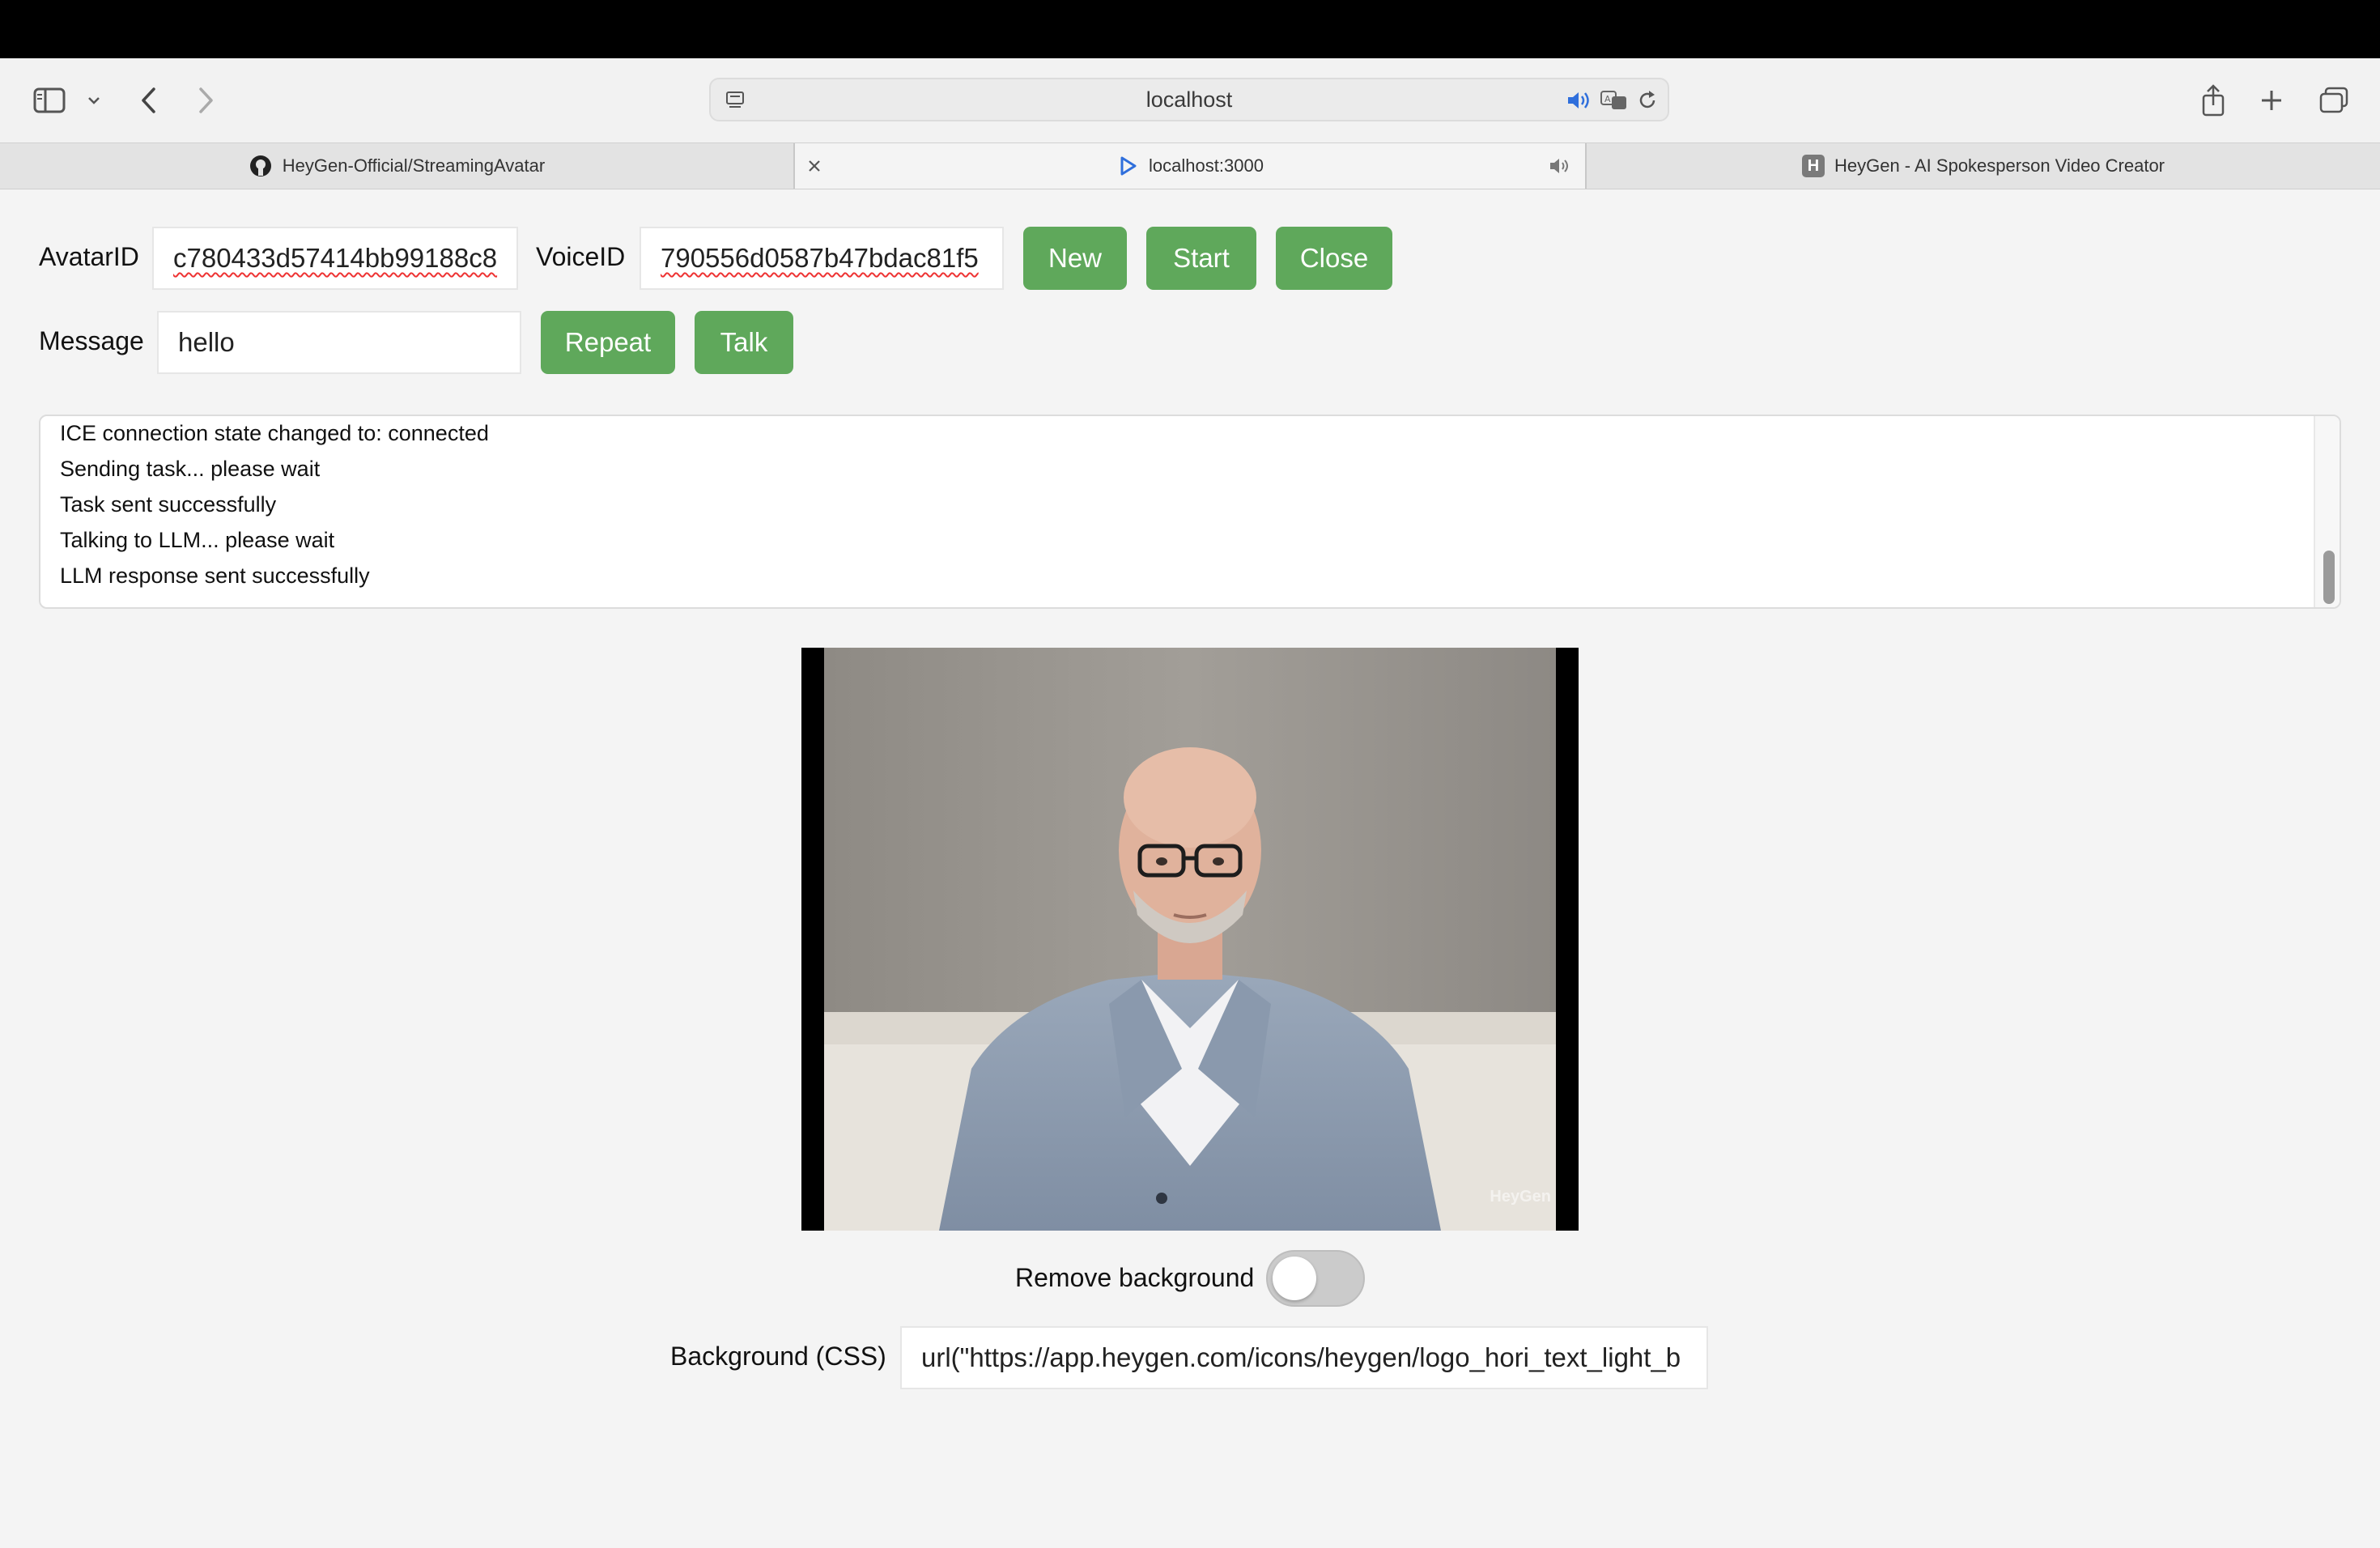 The width and height of the screenshot is (2380, 1548). What do you see at coordinates (1201, 258) in the screenshot?
I see `start-button: Start` at bounding box center [1201, 258].